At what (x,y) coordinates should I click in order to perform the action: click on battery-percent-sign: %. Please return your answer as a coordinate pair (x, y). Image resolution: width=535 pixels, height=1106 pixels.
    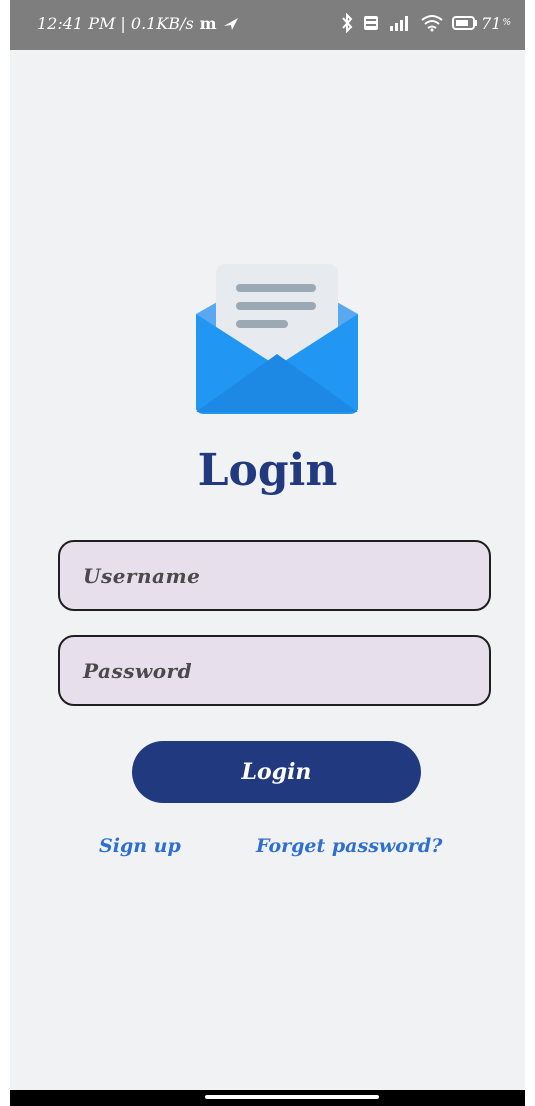
    Looking at the image, I should click on (506, 23).